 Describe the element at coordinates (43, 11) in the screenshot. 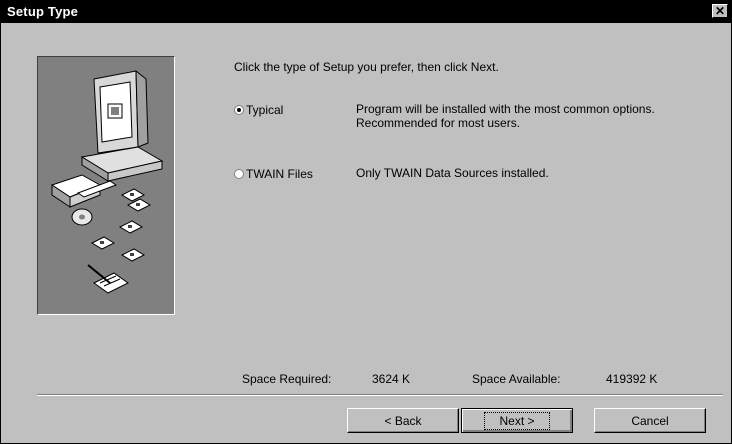

I see `window-title: Setup Type` at that location.